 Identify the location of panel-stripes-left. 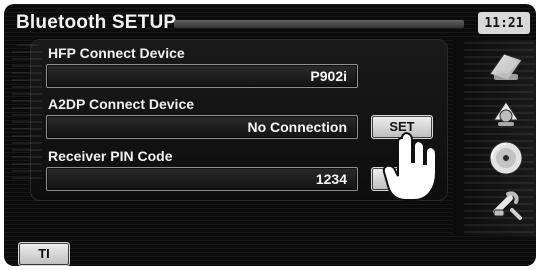
(27, 114).